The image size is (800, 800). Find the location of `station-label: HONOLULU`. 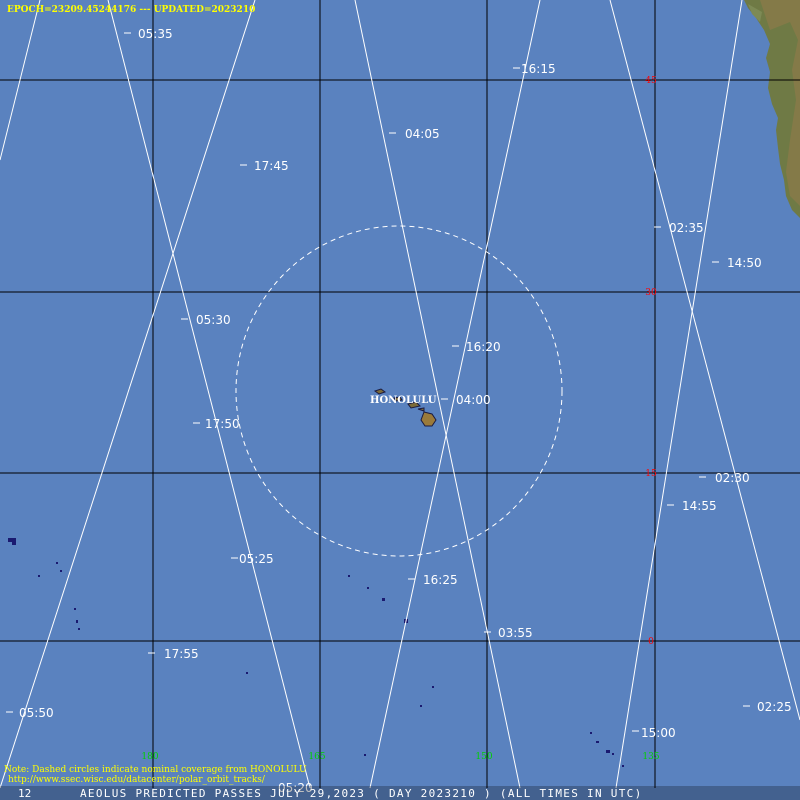

station-label: HONOLULU is located at coordinates (403, 400).